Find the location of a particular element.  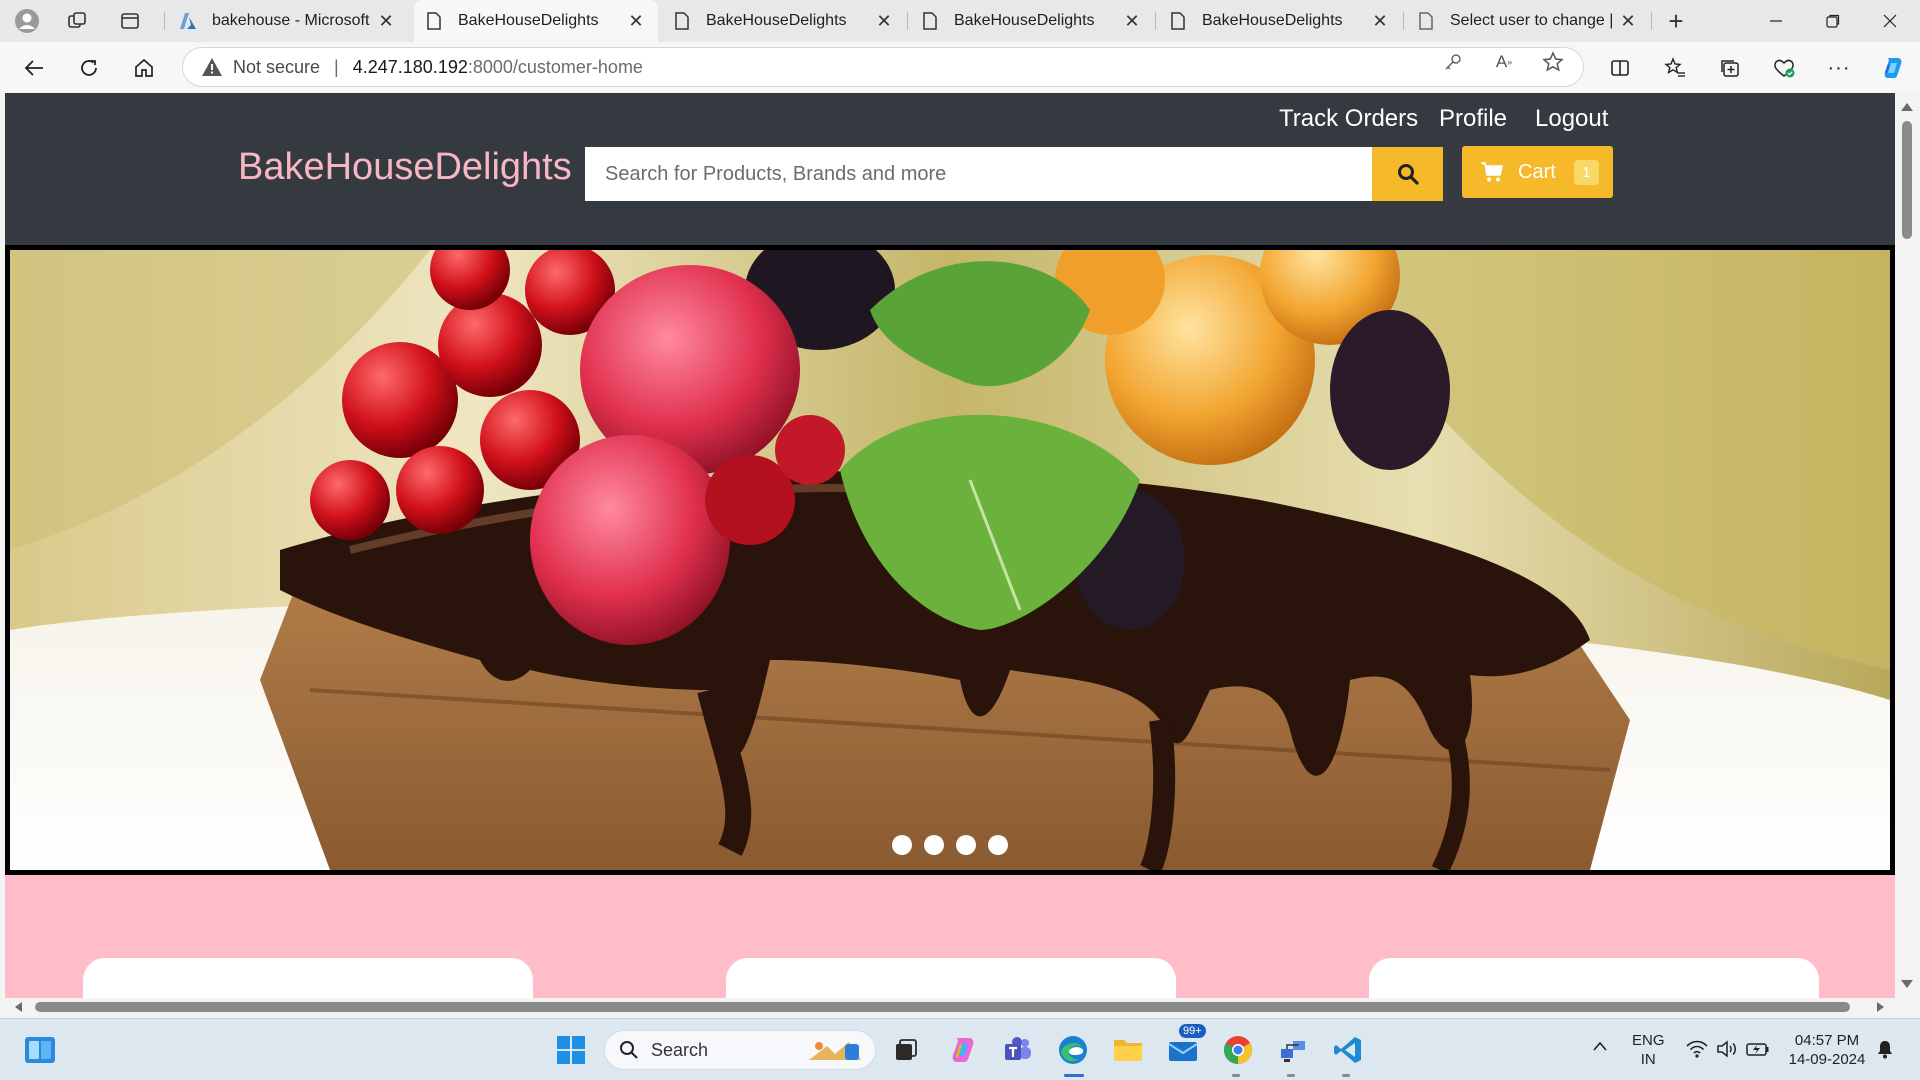

security-label: Not secure is located at coordinates (276, 67).